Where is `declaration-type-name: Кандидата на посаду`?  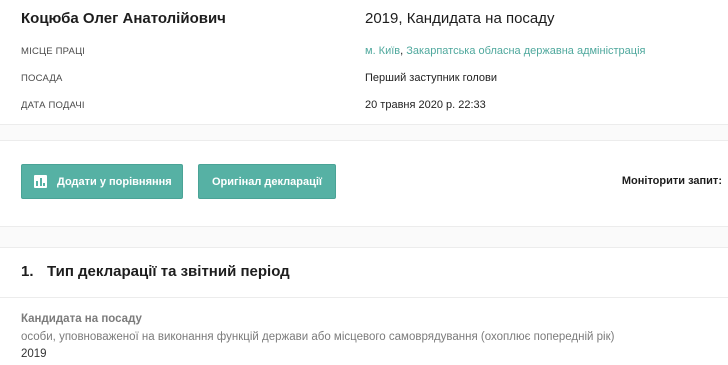
declaration-type-name: Кандидата на посаду is located at coordinates (81, 319).